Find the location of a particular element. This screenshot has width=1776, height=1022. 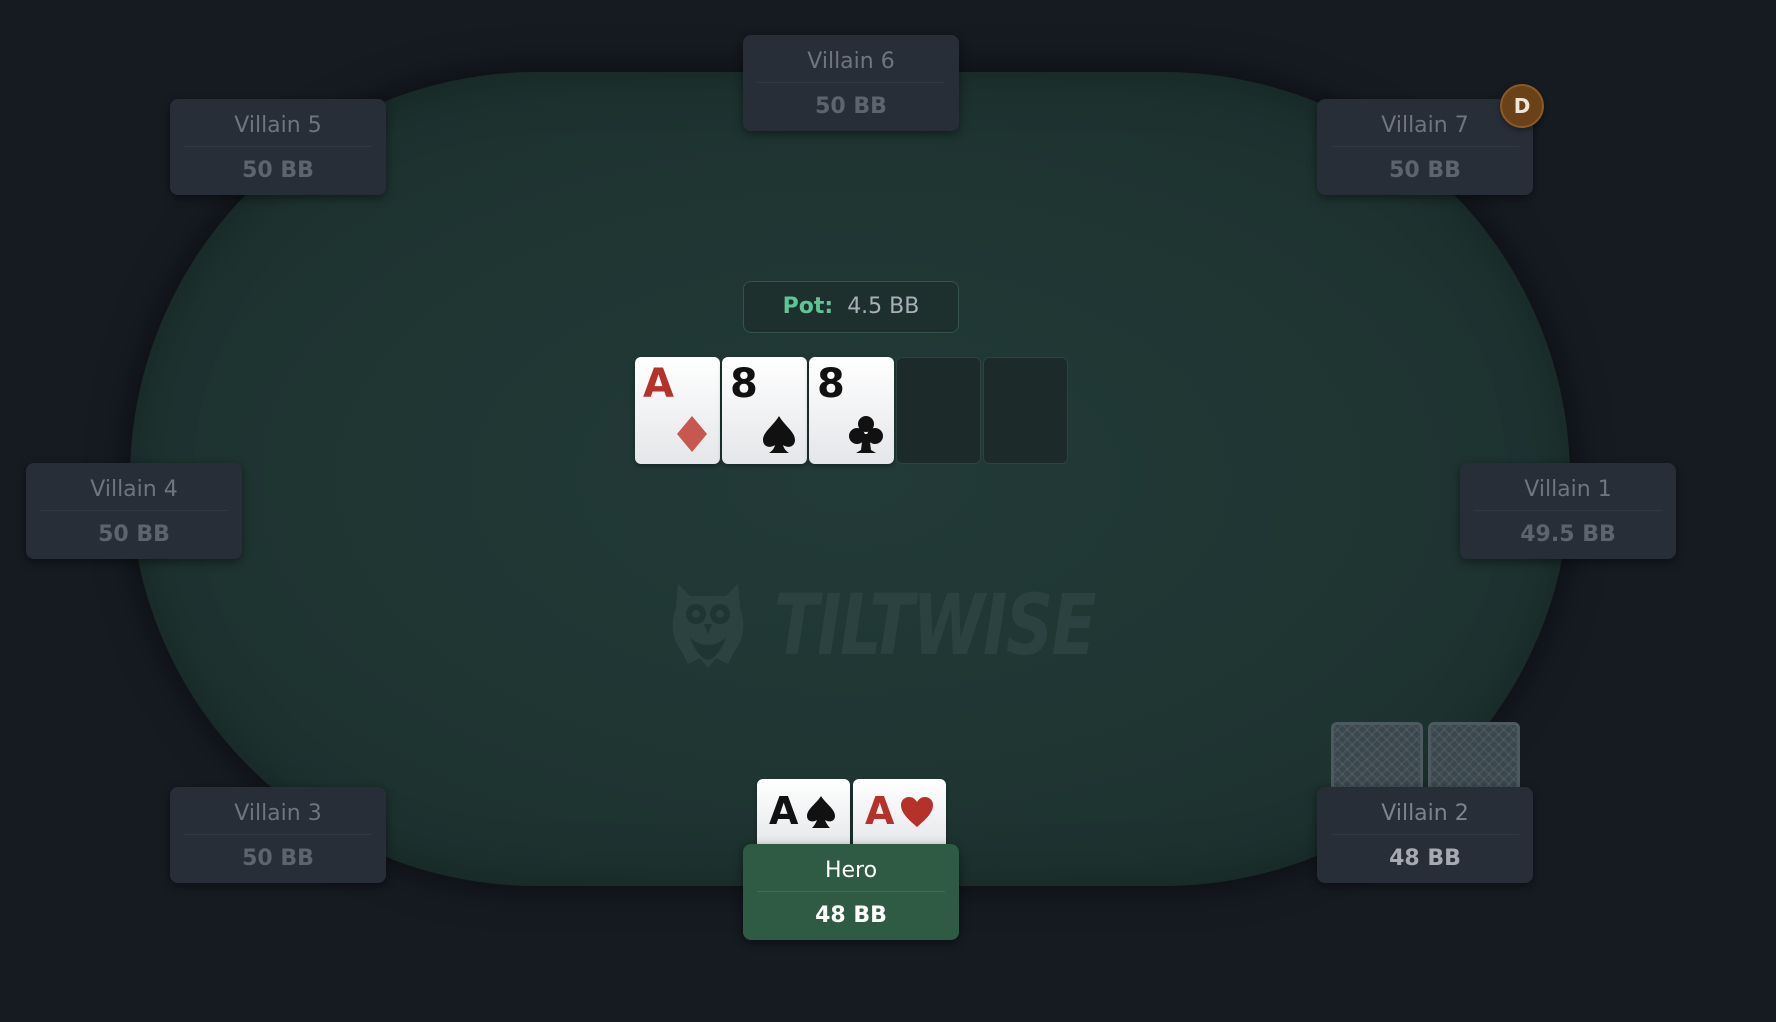

seat-hero: Hero 48 BB is located at coordinates (851, 892).